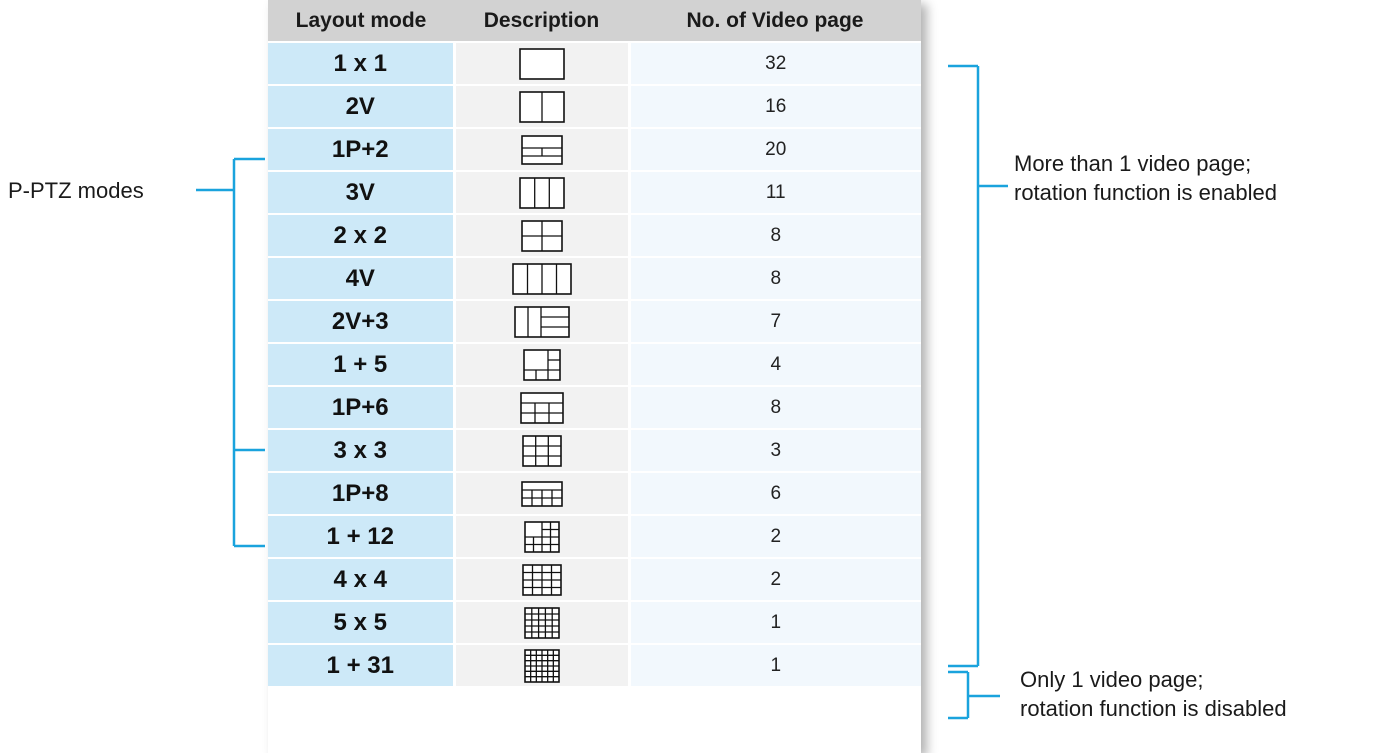  I want to click on multi-page-note-line2: rotation function is enabled, so click(1145, 192).